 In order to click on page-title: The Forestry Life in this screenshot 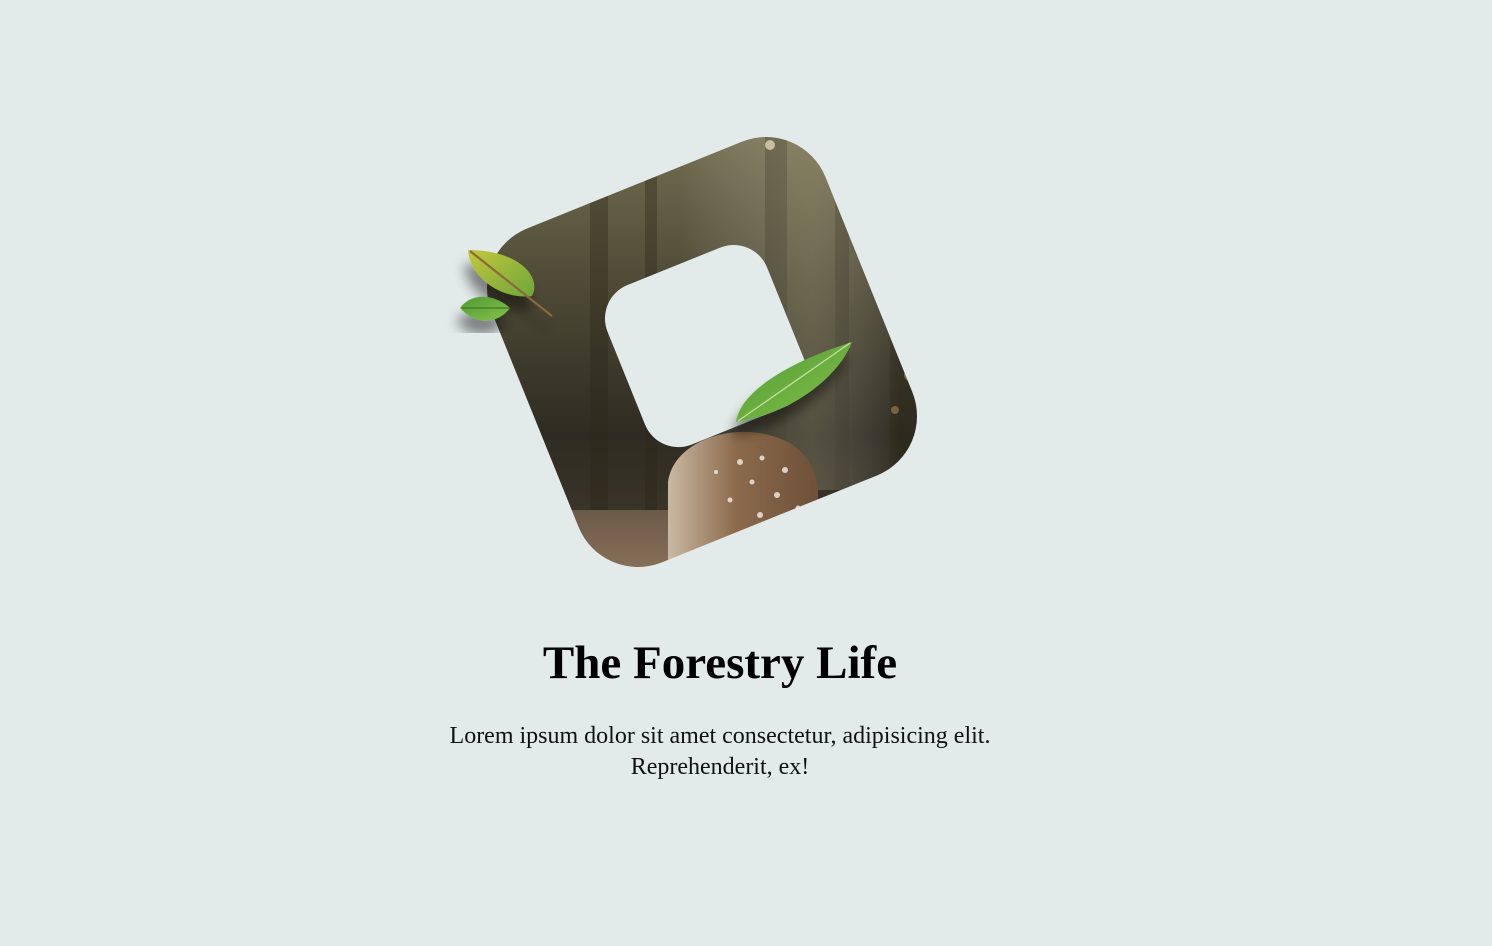, I will do `click(720, 663)`.